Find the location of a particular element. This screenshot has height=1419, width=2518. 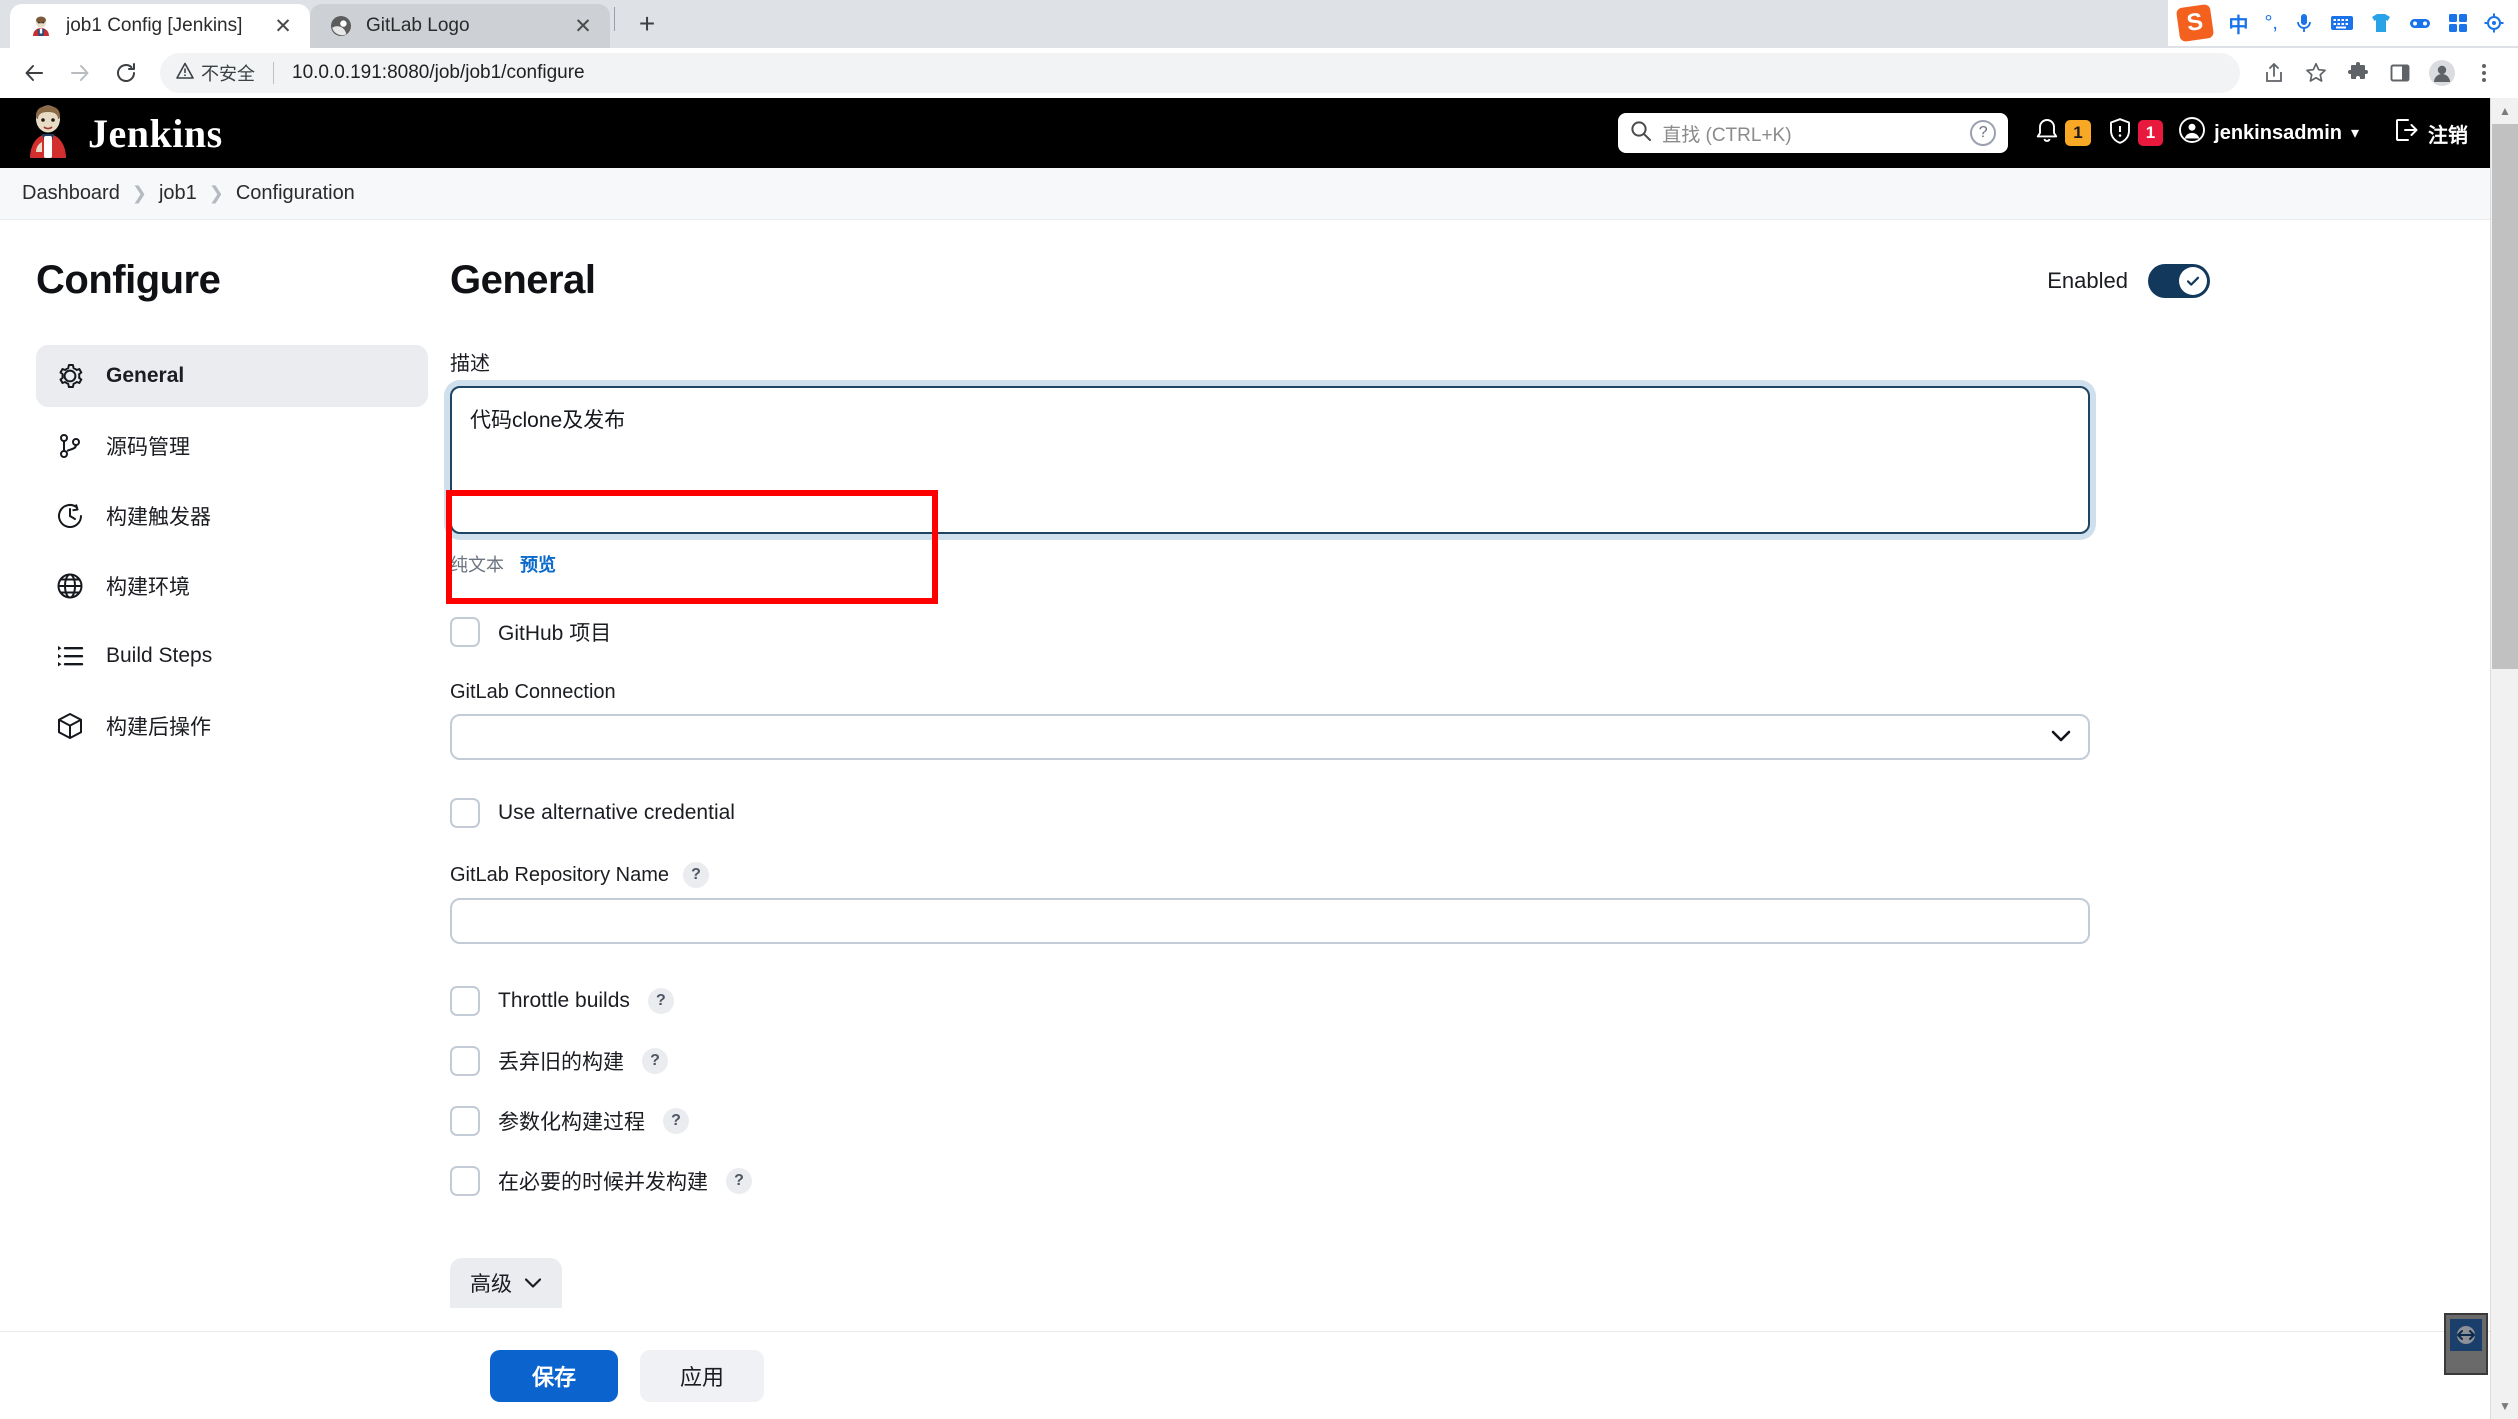

section-header: General Enabled is located at coordinates (1330, 280).